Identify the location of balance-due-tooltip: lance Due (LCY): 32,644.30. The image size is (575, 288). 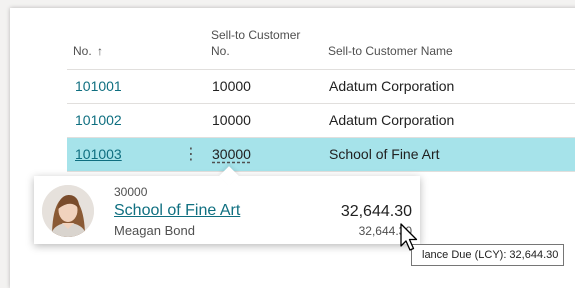
(488, 255).